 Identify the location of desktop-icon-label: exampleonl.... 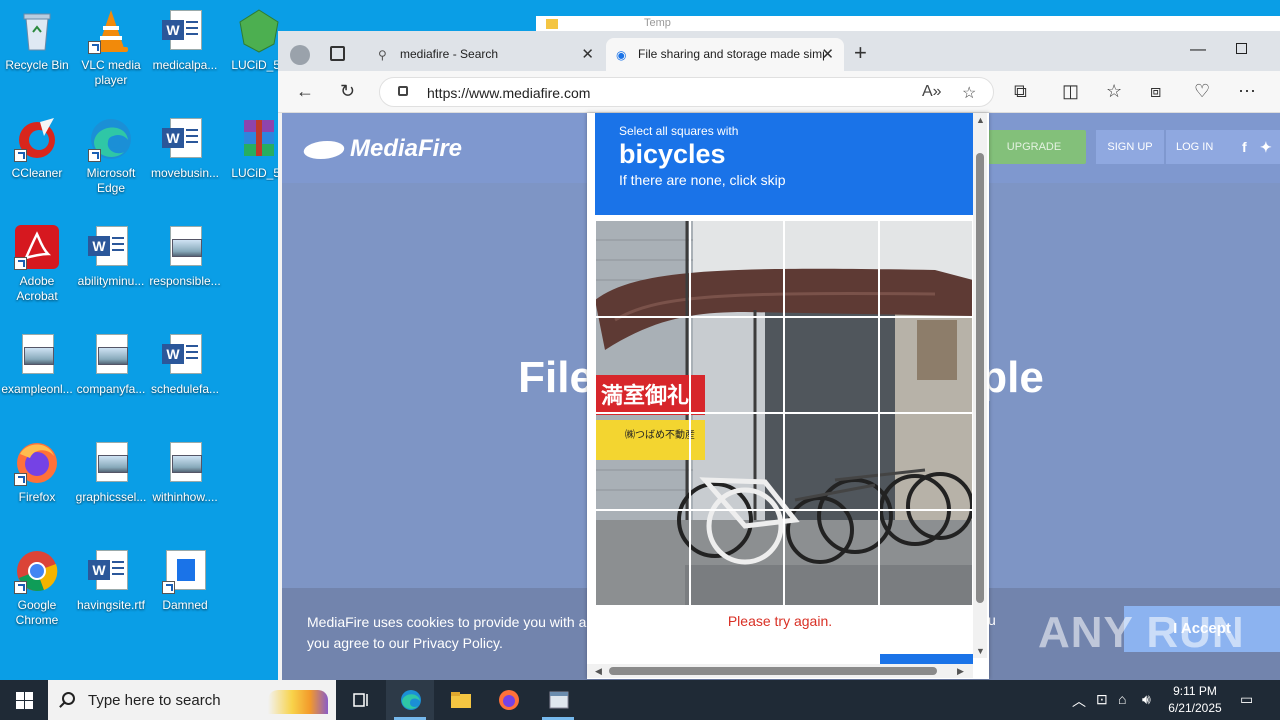
(37, 389).